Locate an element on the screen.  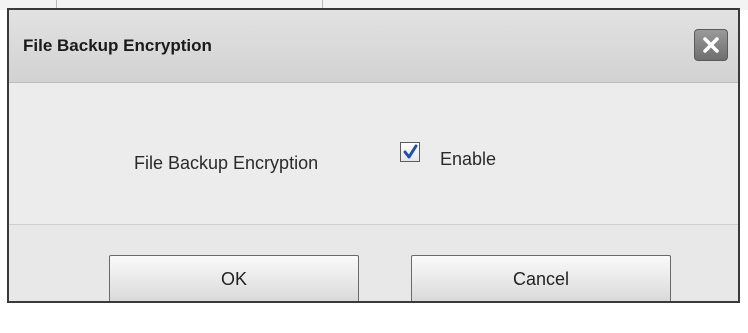
ok-button: OK is located at coordinates (234, 278).